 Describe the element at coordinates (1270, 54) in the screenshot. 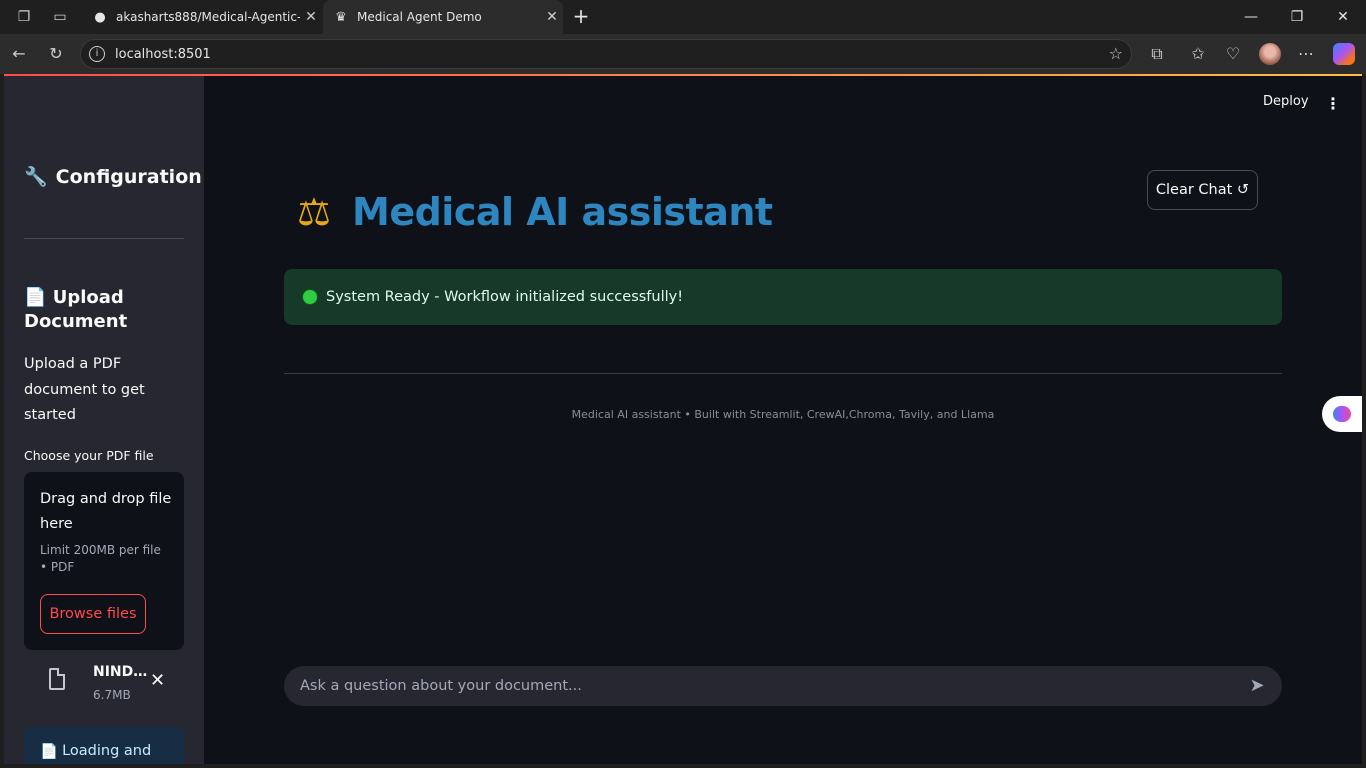

I see `profile-avatar` at that location.